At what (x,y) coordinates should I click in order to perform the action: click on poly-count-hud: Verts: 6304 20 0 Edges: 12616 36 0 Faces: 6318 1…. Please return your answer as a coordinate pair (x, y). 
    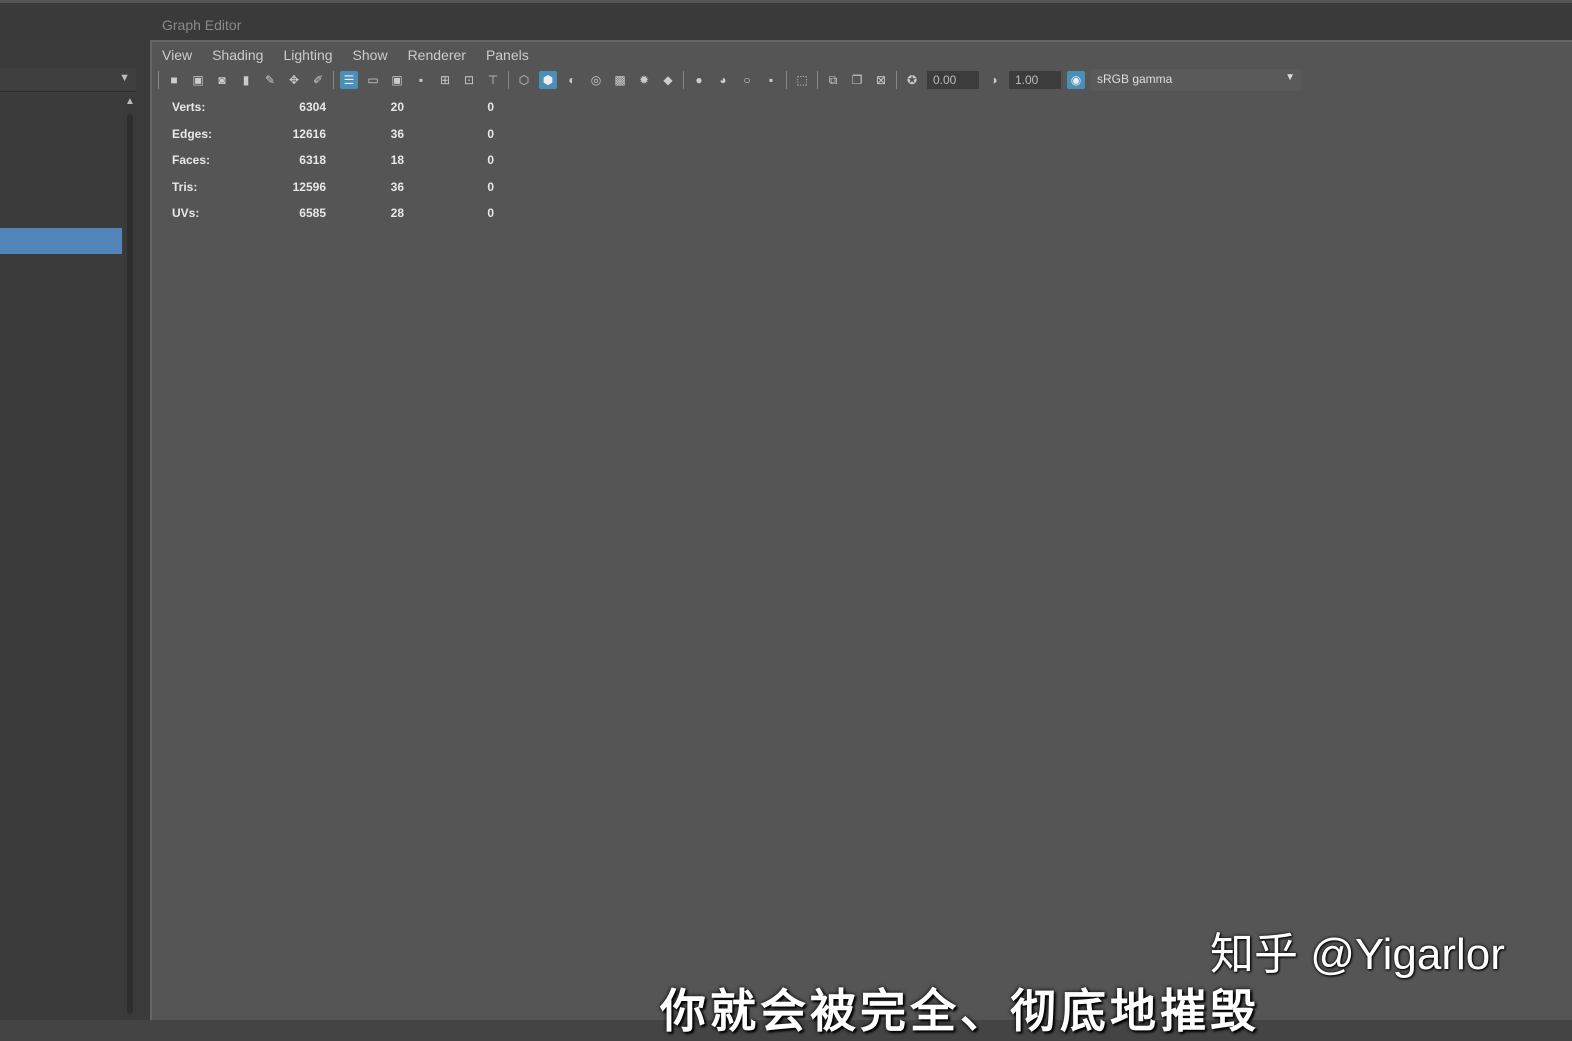
    Looking at the image, I should click on (333, 160).